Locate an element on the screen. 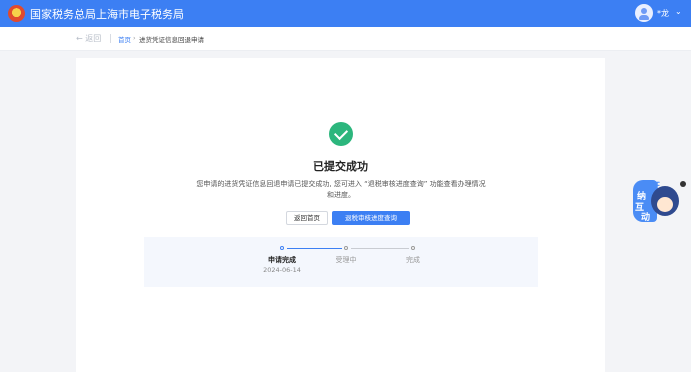 This screenshot has height=372, width=691. success-check-icon is located at coordinates (341, 134).